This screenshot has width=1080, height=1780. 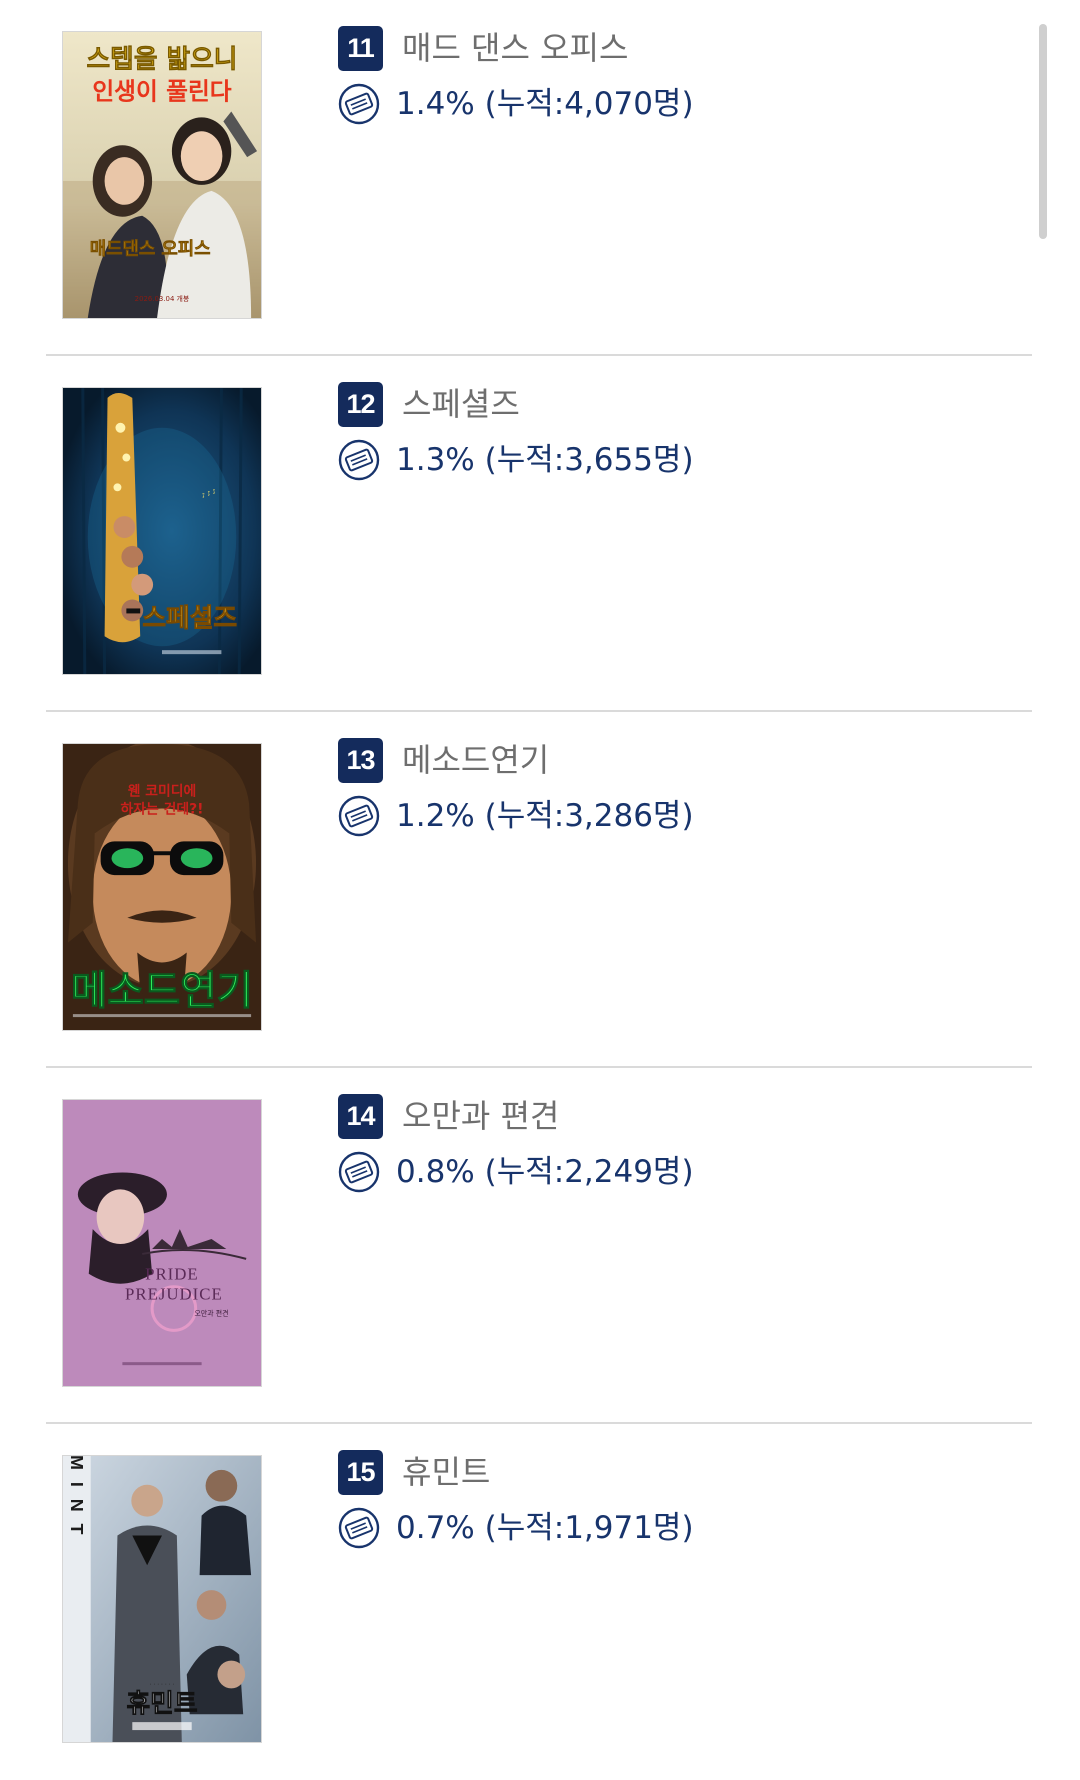 I want to click on poster-image: ♪ ♪ ♪ 스페셜즈, so click(x=162, y=531).